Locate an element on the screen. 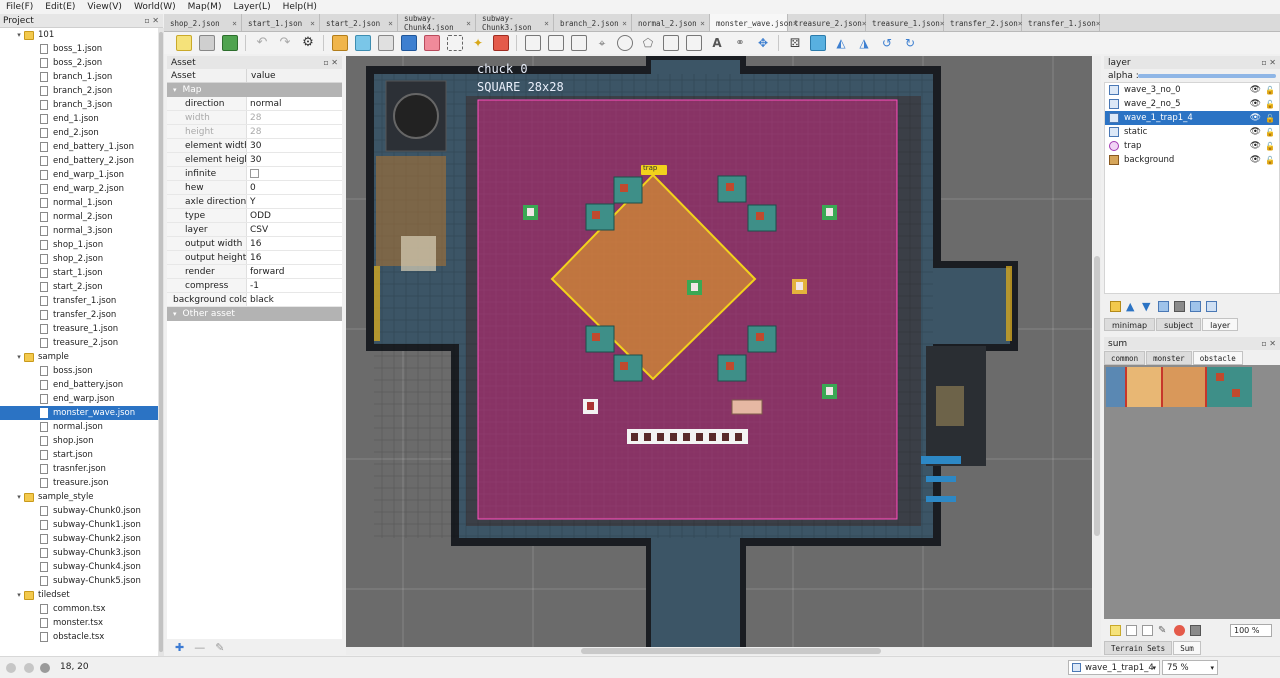 This screenshot has width=1280, height=678. tree-file: boss_2.json is located at coordinates (79, 63).